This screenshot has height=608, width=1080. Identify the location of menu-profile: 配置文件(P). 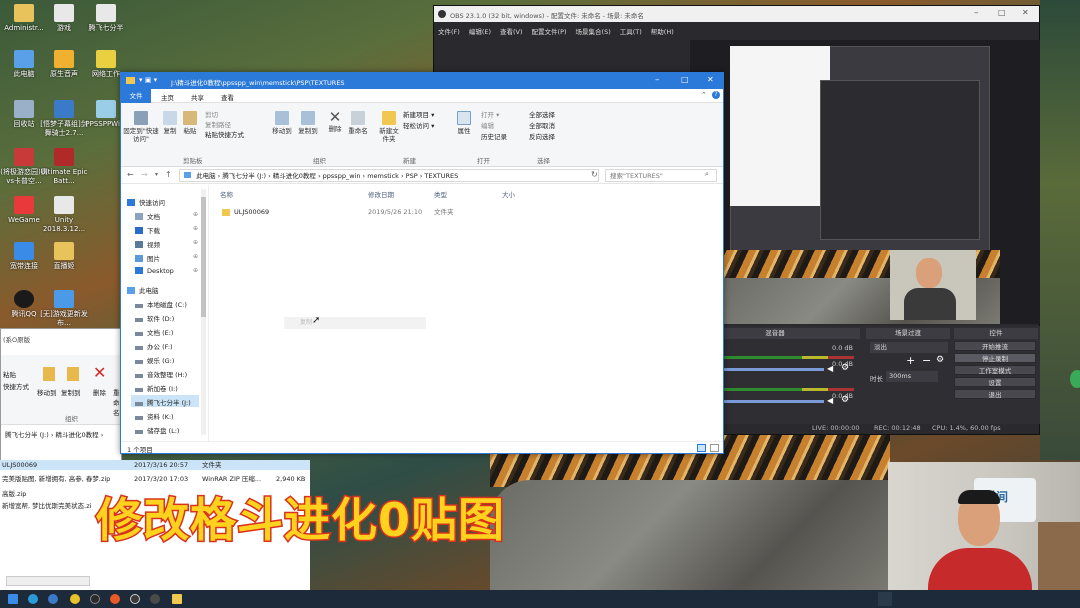
(549, 31).